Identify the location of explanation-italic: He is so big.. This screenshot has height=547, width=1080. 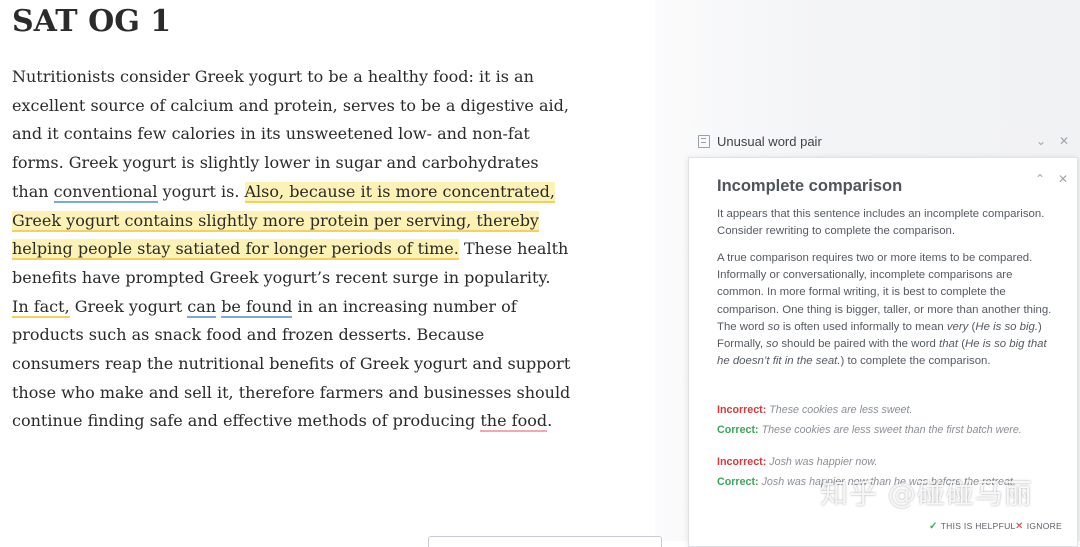
(1007, 326).